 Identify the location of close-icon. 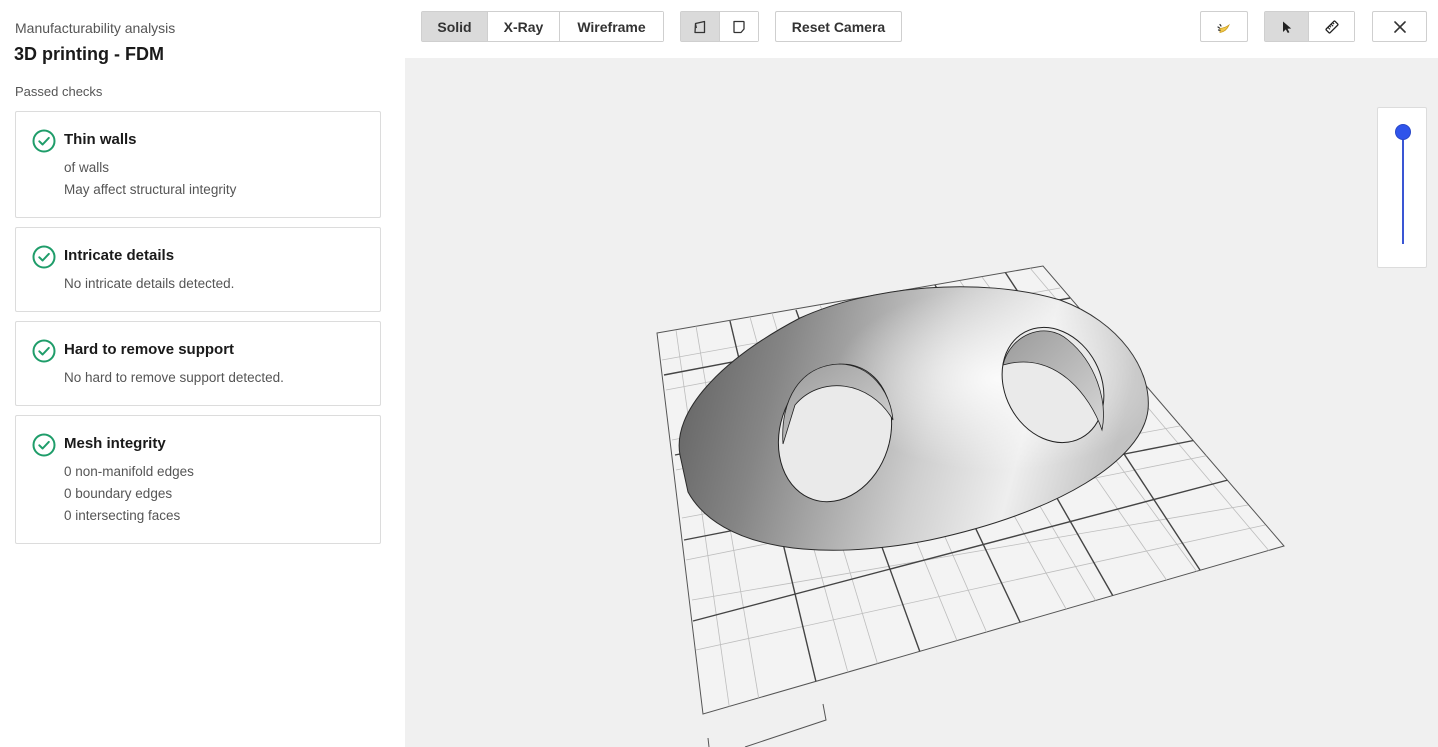
(1399, 26).